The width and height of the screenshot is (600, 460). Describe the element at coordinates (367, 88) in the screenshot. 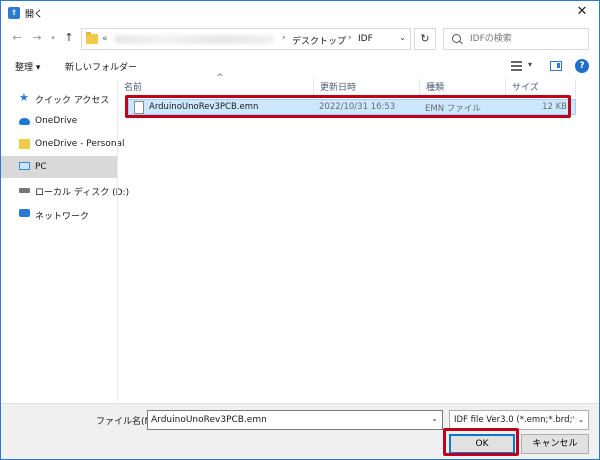

I see `column-header-date-modified: 更新日時` at that location.